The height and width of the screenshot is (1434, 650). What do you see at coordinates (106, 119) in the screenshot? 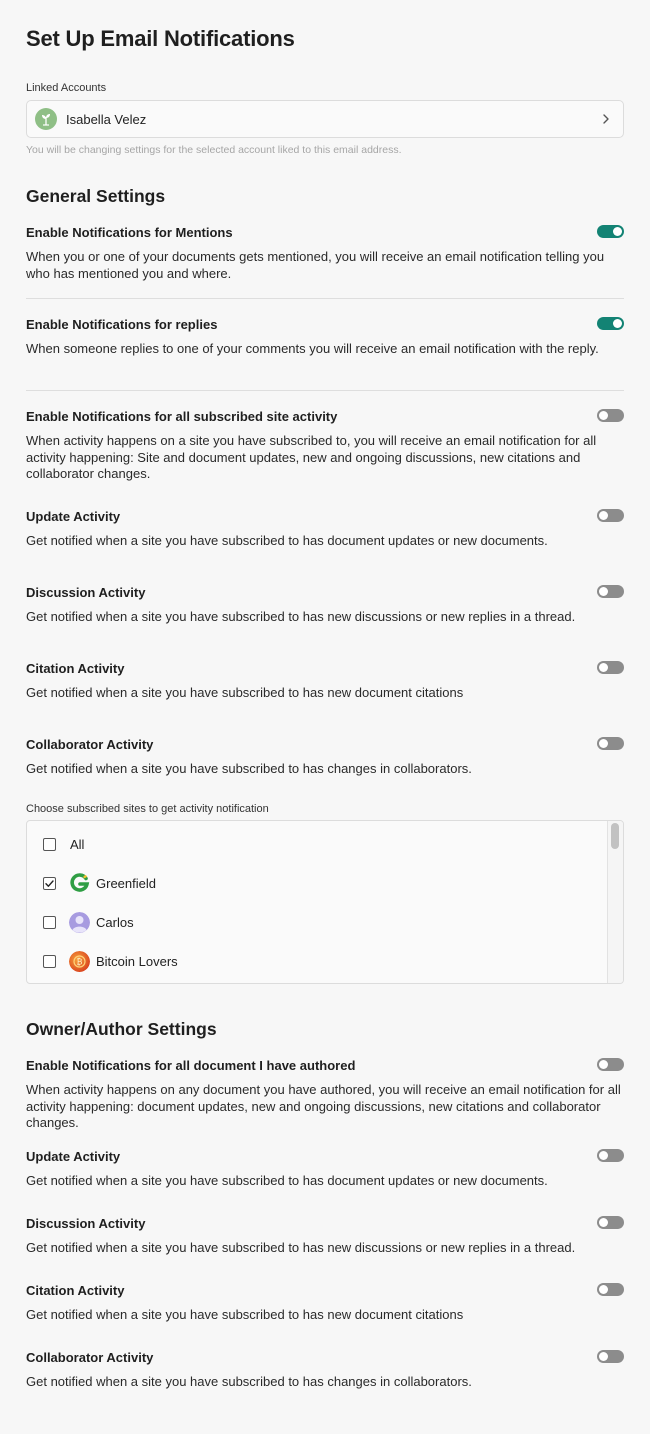
I see `linked-account-name: Isabella Velez` at bounding box center [106, 119].